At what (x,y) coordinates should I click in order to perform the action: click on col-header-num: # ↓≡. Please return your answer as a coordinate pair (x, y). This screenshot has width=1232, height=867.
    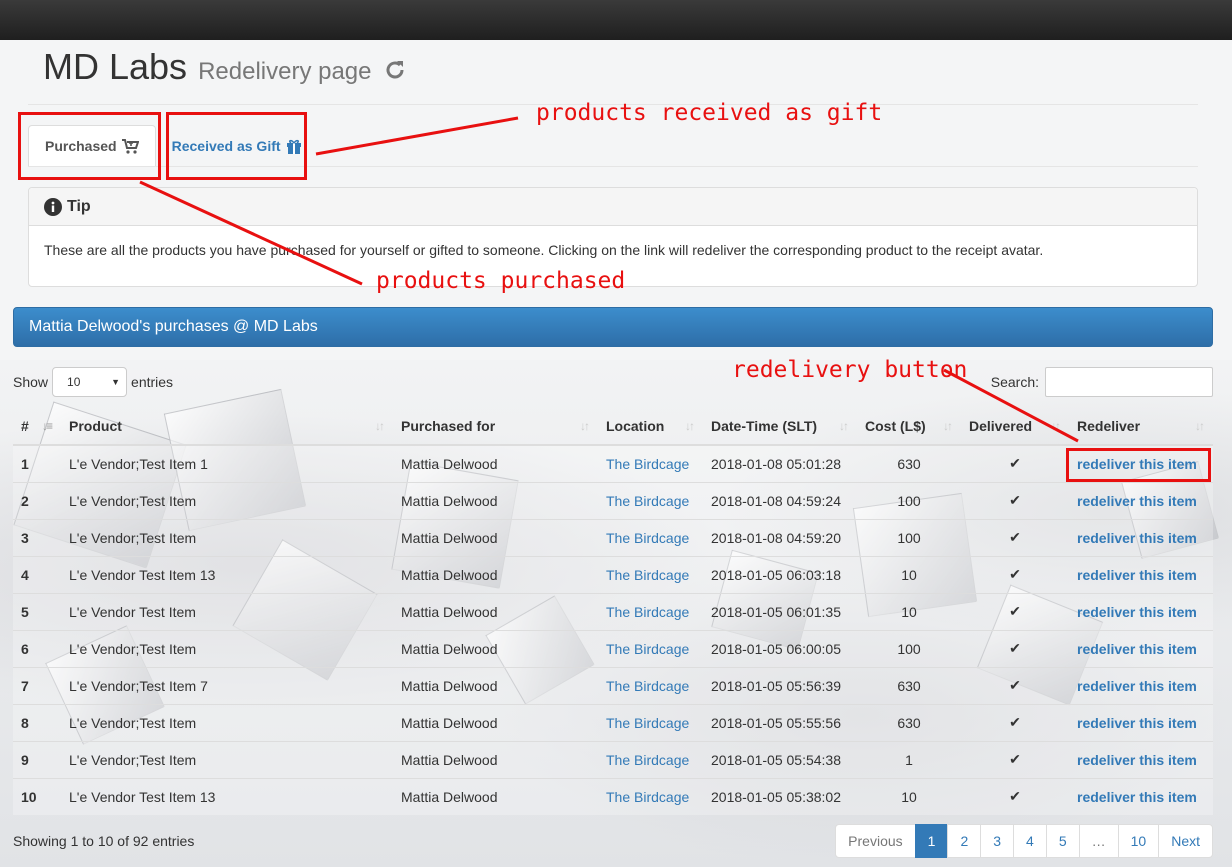
    Looking at the image, I should click on (37, 427).